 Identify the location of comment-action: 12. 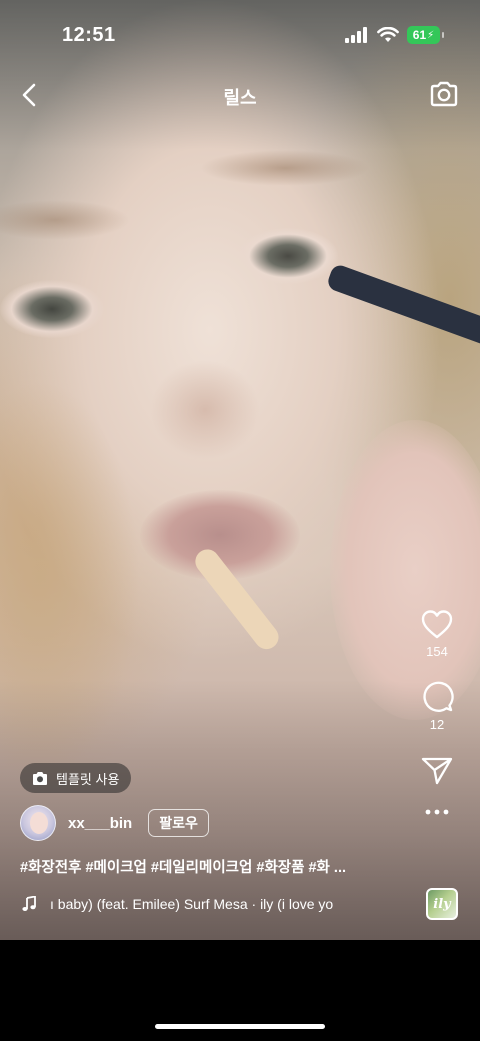
(437, 705).